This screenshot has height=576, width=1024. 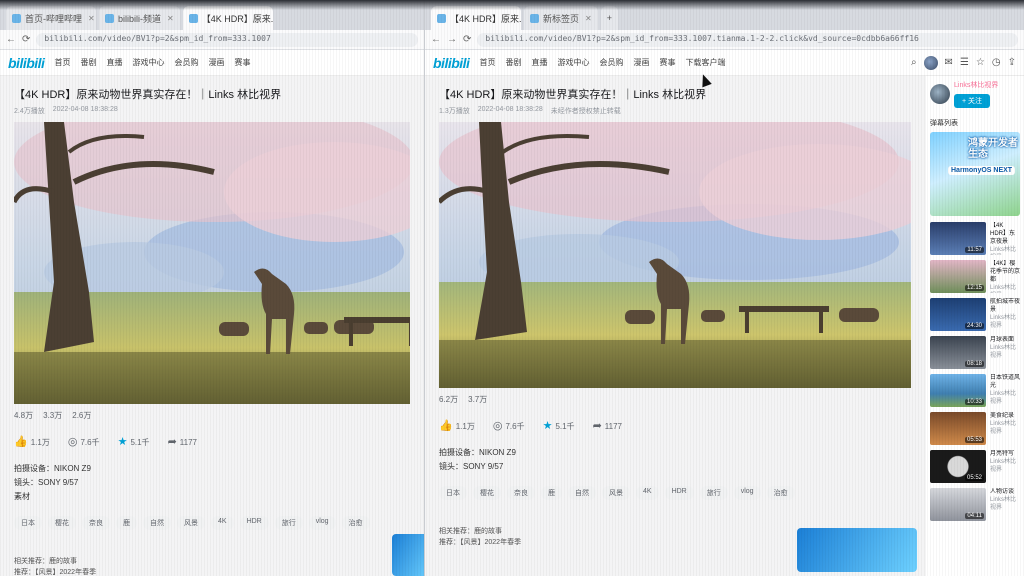 I want to click on recommendation-item: 04:11 人物访谈 Links林比视界, so click(x=975, y=504).